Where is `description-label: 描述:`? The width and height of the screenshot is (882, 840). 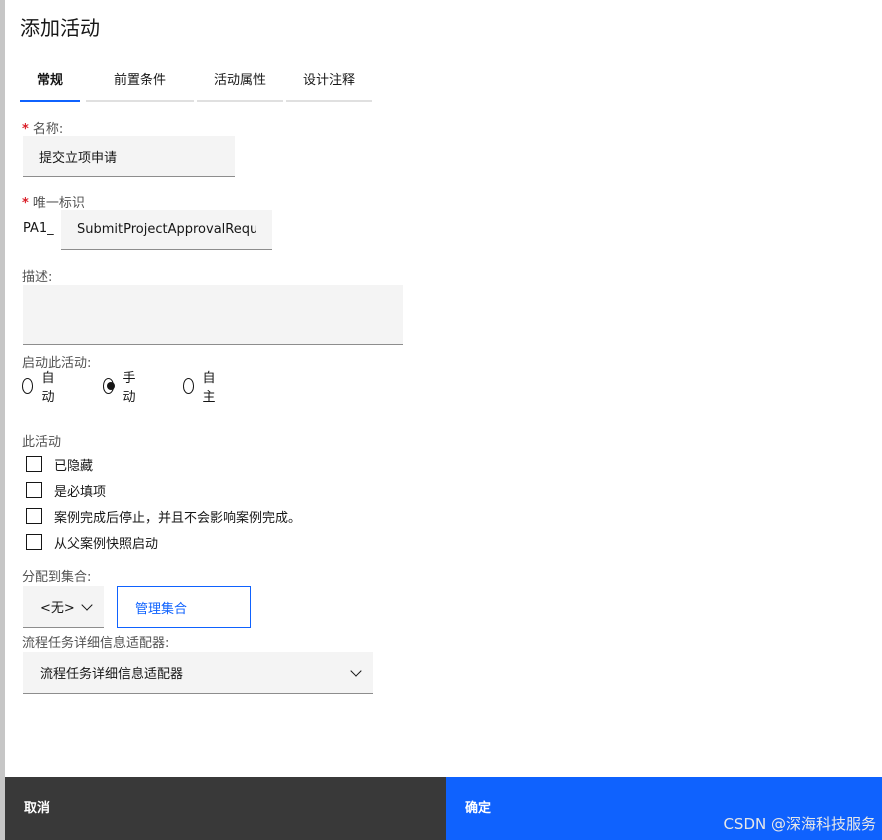
description-label: 描述: is located at coordinates (37, 277).